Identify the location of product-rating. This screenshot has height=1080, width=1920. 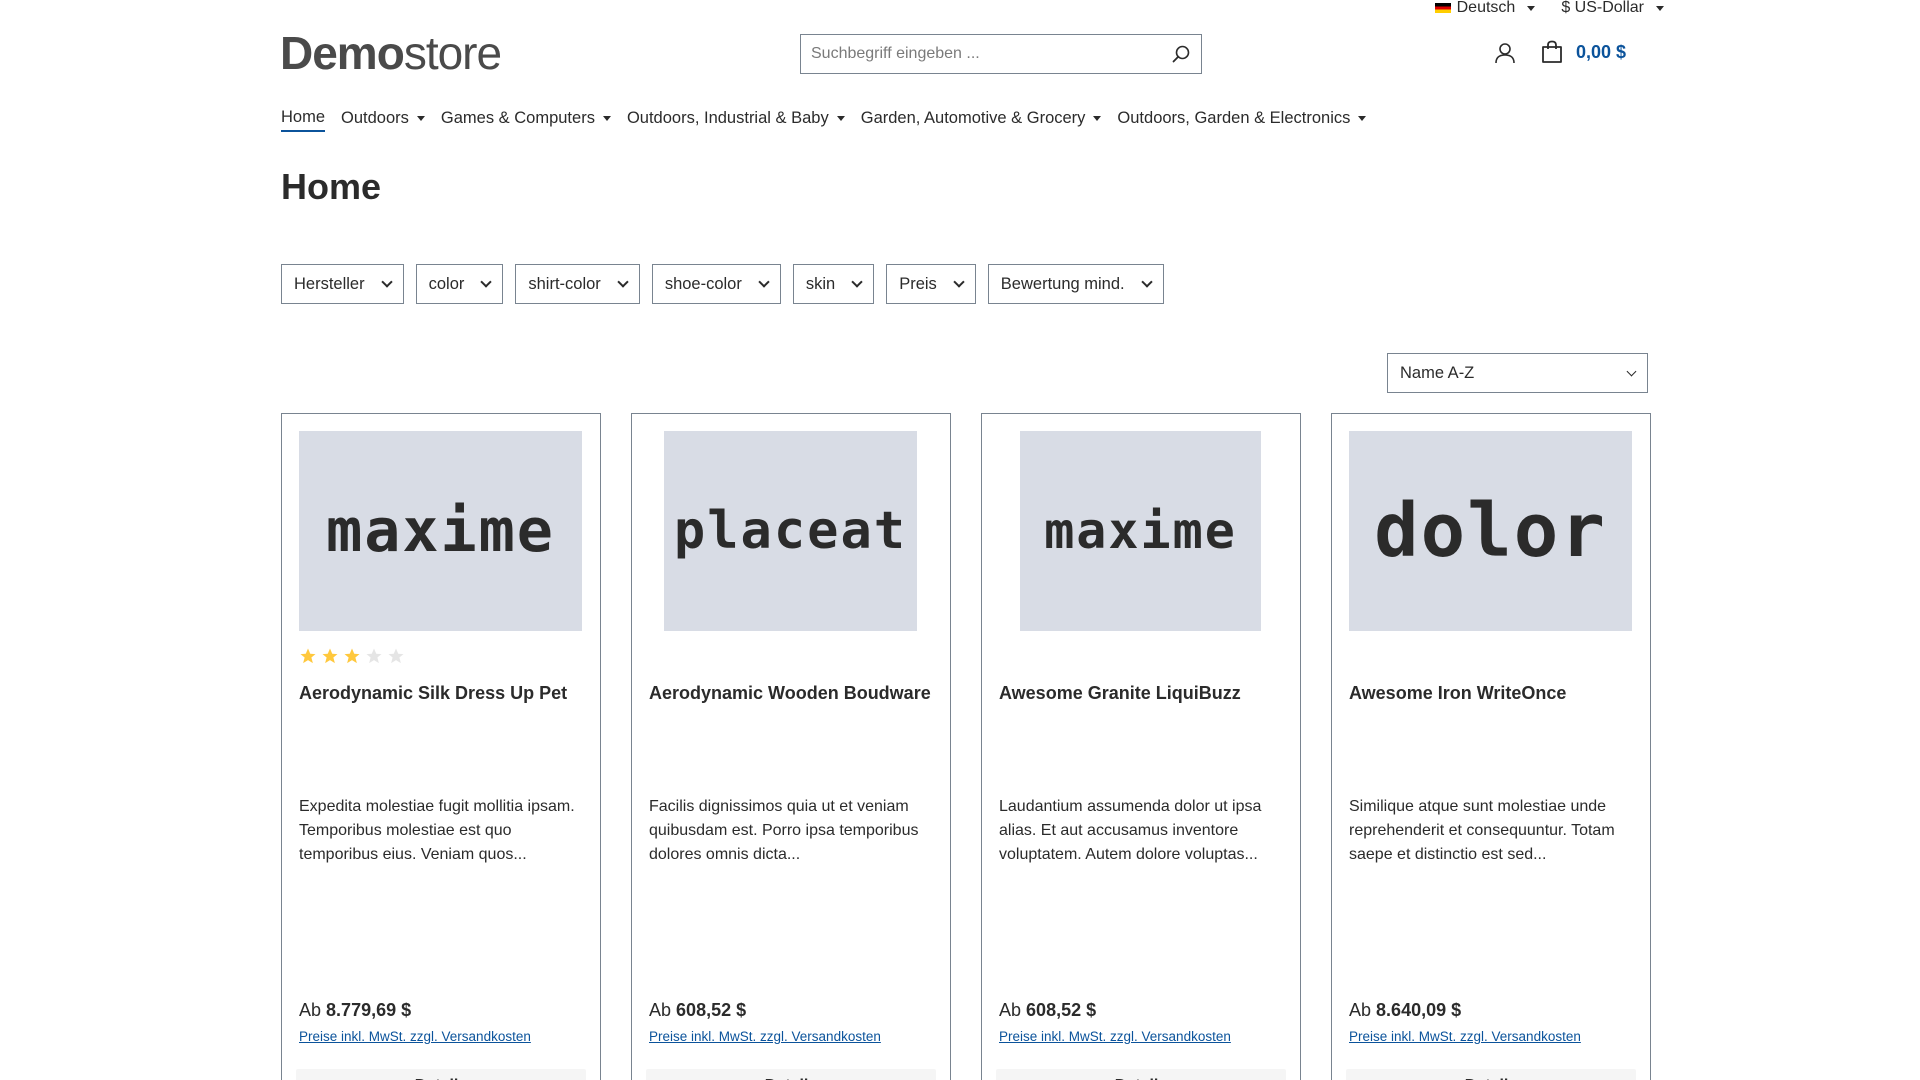
(352, 656).